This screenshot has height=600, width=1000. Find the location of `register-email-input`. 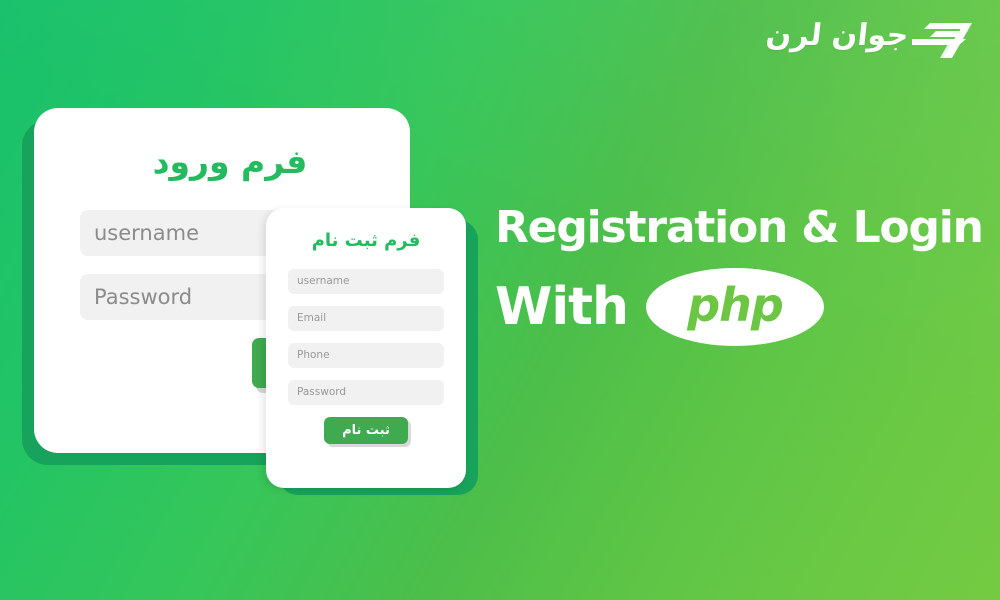

register-email-input is located at coordinates (366, 318).